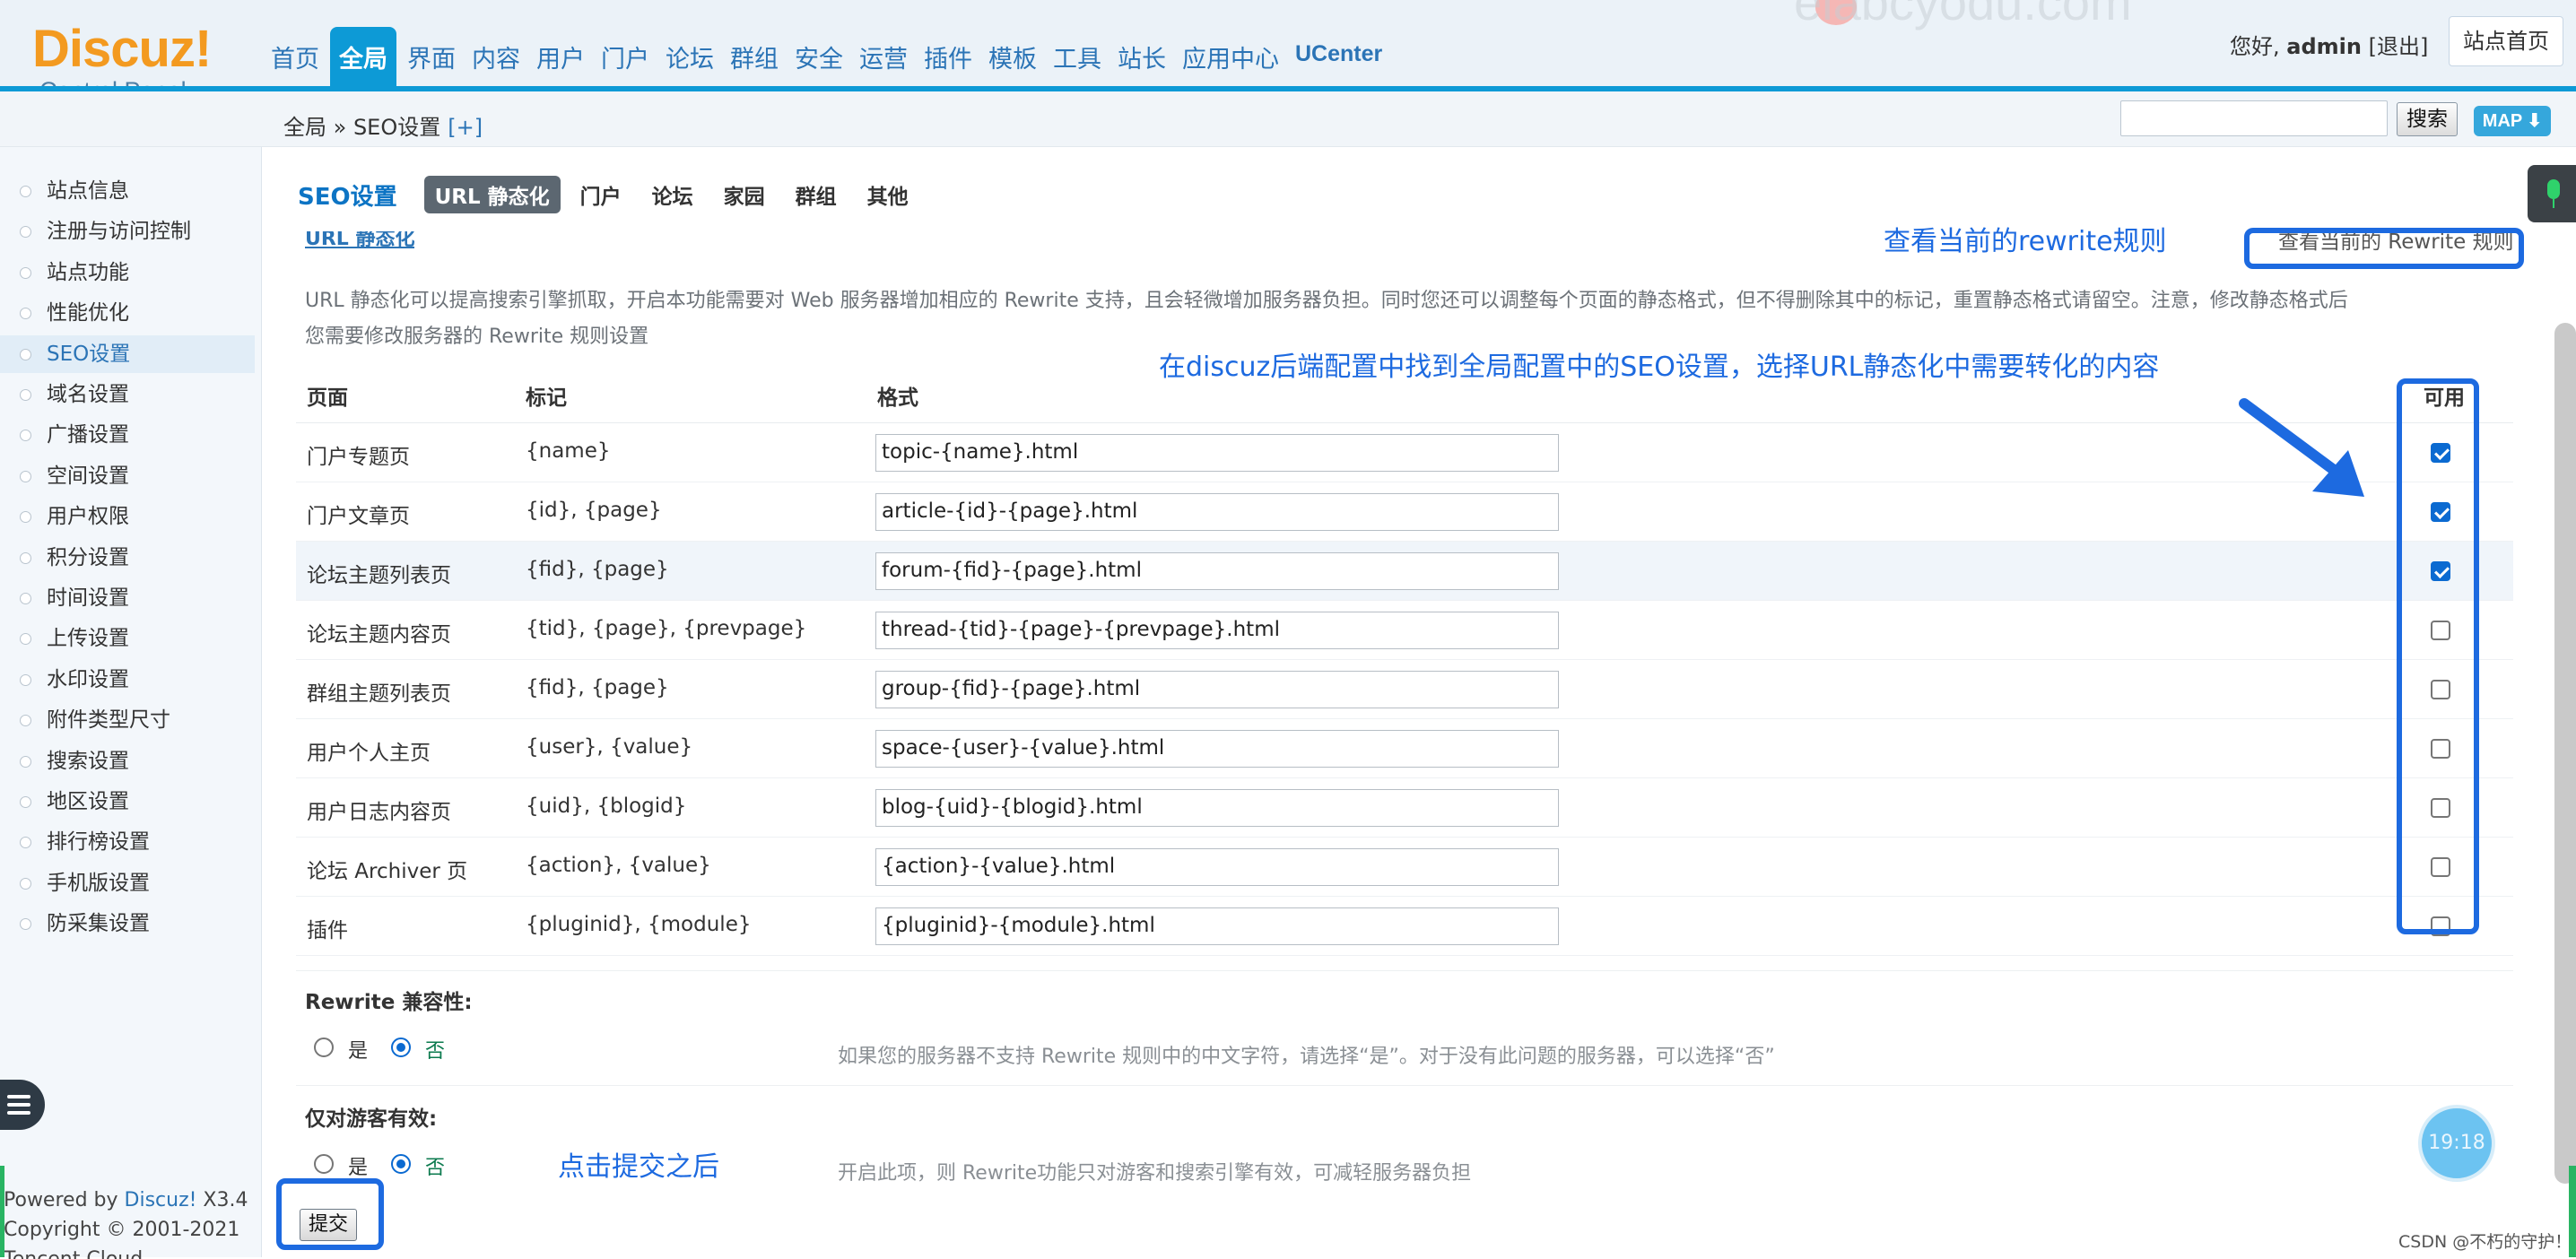 The height and width of the screenshot is (1259, 2576). Describe the element at coordinates (1217, 867) in the screenshot. I see `row-format-input: {action}-{value}.html` at that location.